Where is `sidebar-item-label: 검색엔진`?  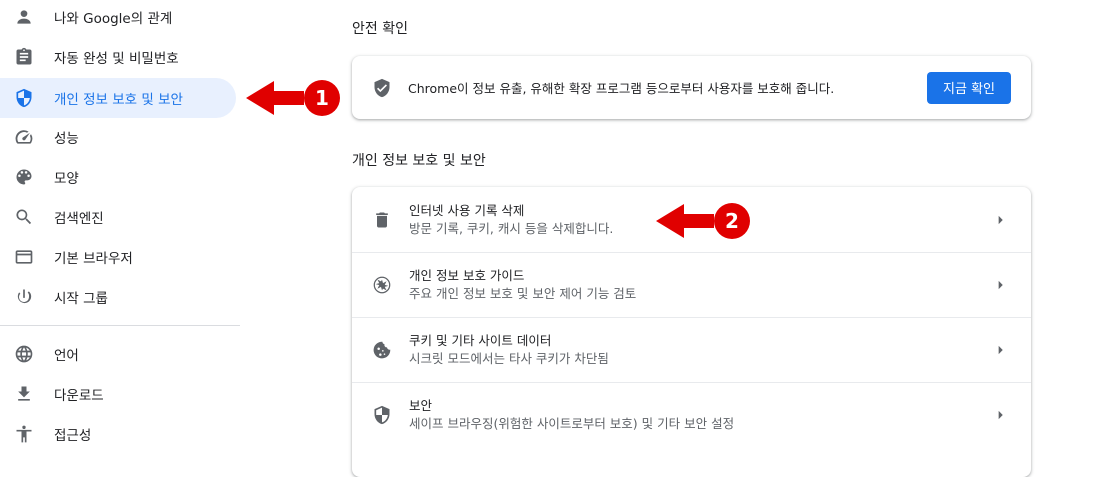
sidebar-item-label: 검색엔진 is located at coordinates (79, 219).